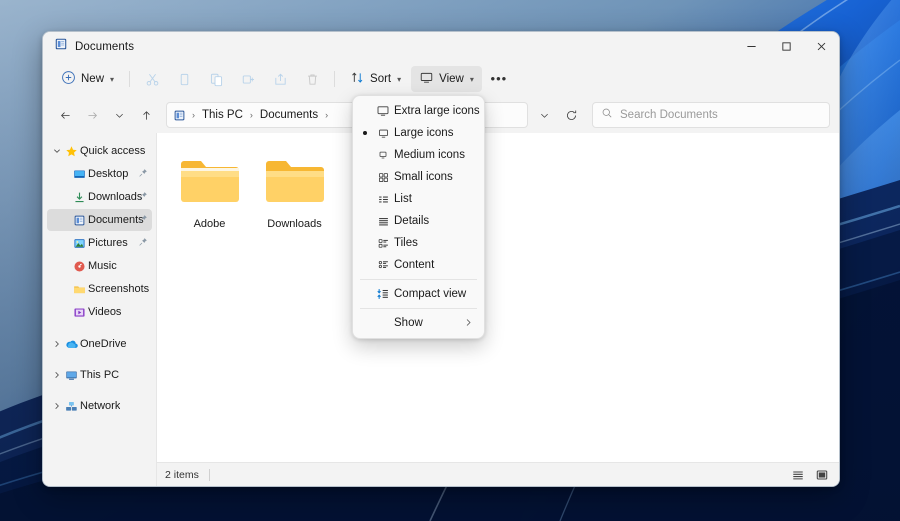 Image resolution: width=900 pixels, height=521 pixels. What do you see at coordinates (87, 79) in the screenshot?
I see `new-button: New ▾` at bounding box center [87, 79].